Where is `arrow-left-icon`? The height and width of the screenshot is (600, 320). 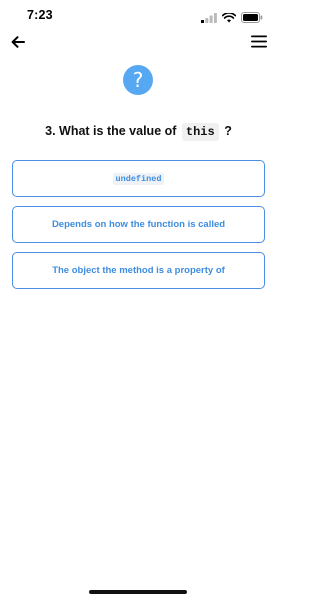 arrow-left-icon is located at coordinates (18, 44).